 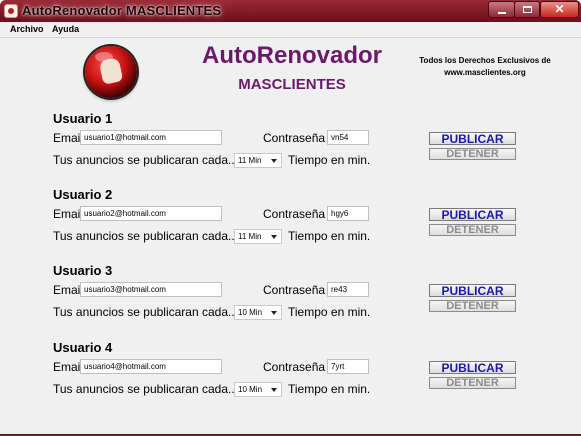 What do you see at coordinates (348, 289) in the screenshot?
I see `password-field: re43` at bounding box center [348, 289].